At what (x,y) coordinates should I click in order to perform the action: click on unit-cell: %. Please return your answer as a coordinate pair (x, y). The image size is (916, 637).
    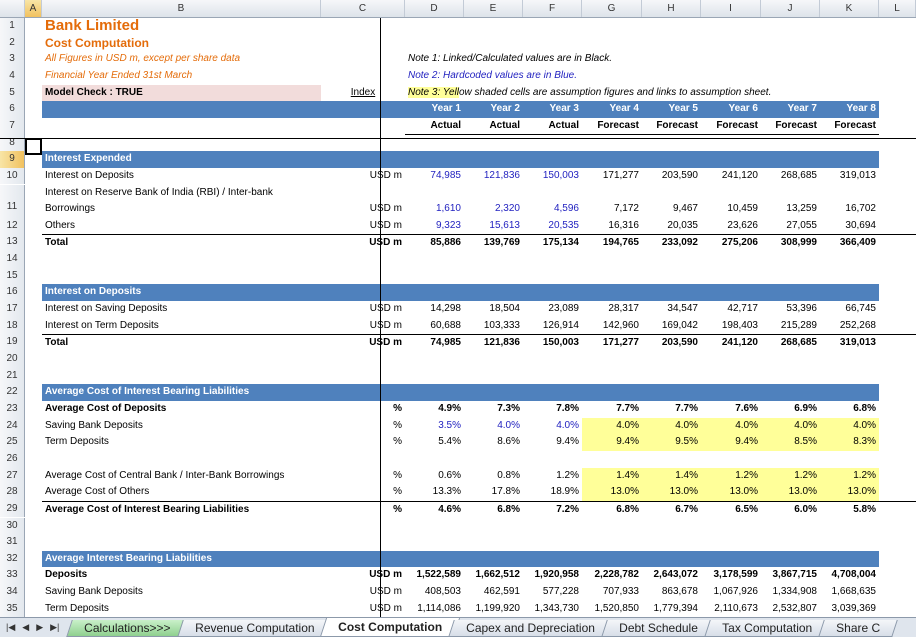
    Looking at the image, I should click on (363, 426).